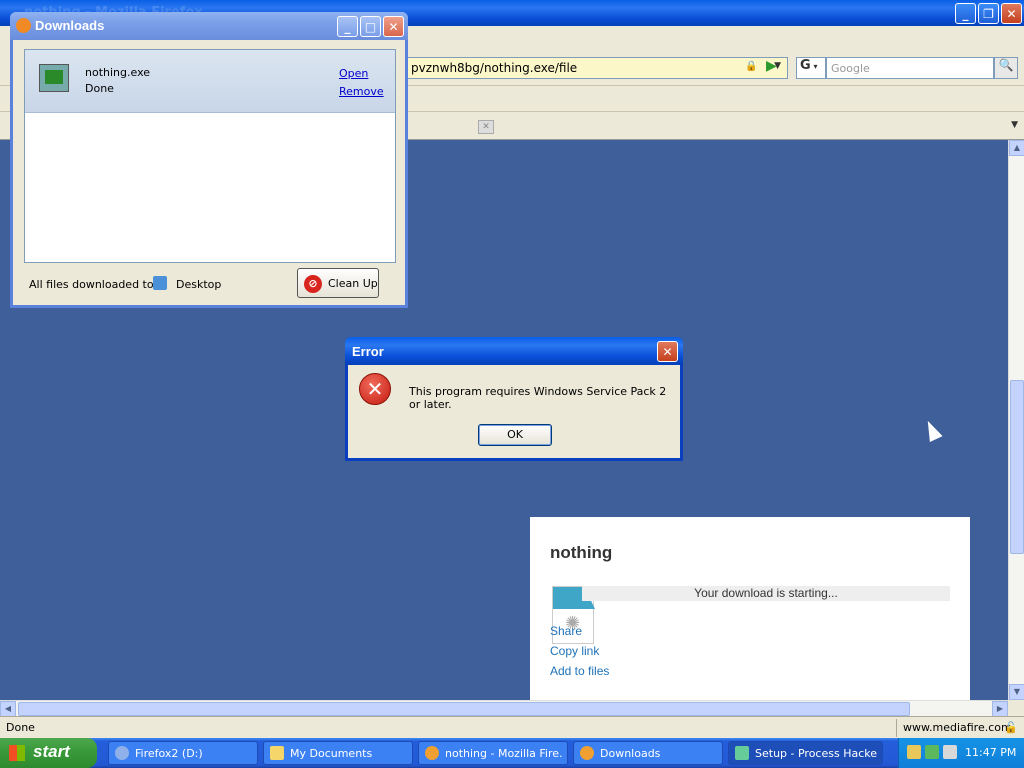 This screenshot has height=768, width=1024. I want to click on vertical-scrollbar: ▲ ▼, so click(1016, 420).